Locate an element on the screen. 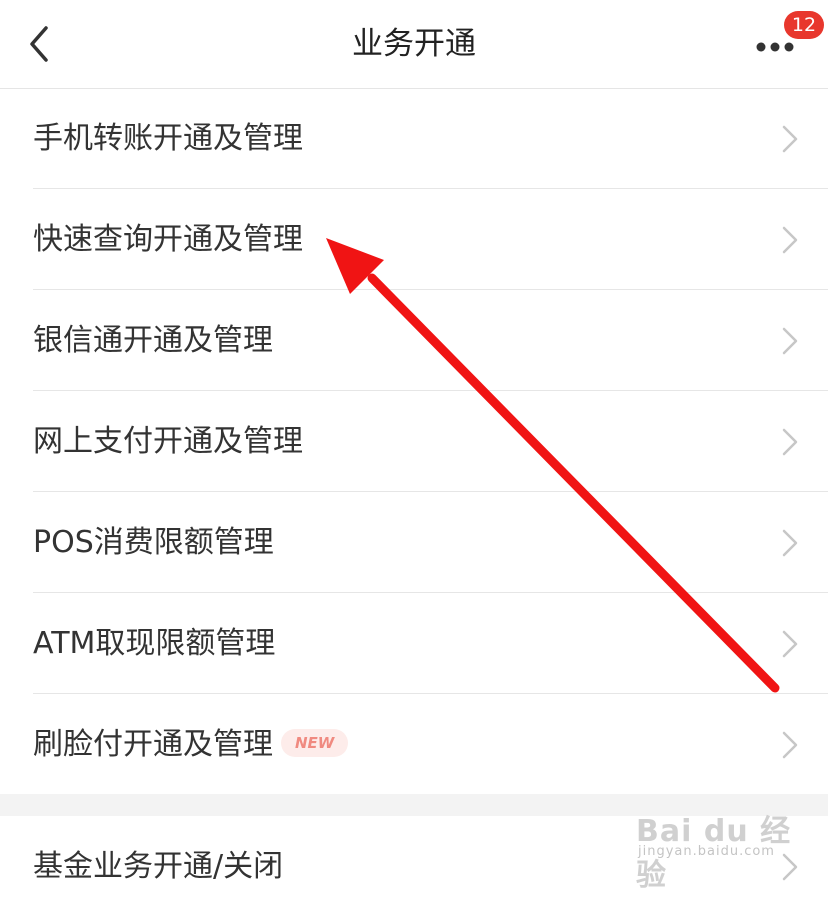  list-item-online-payment: 网上支付开通及管理 is located at coordinates (414, 441).